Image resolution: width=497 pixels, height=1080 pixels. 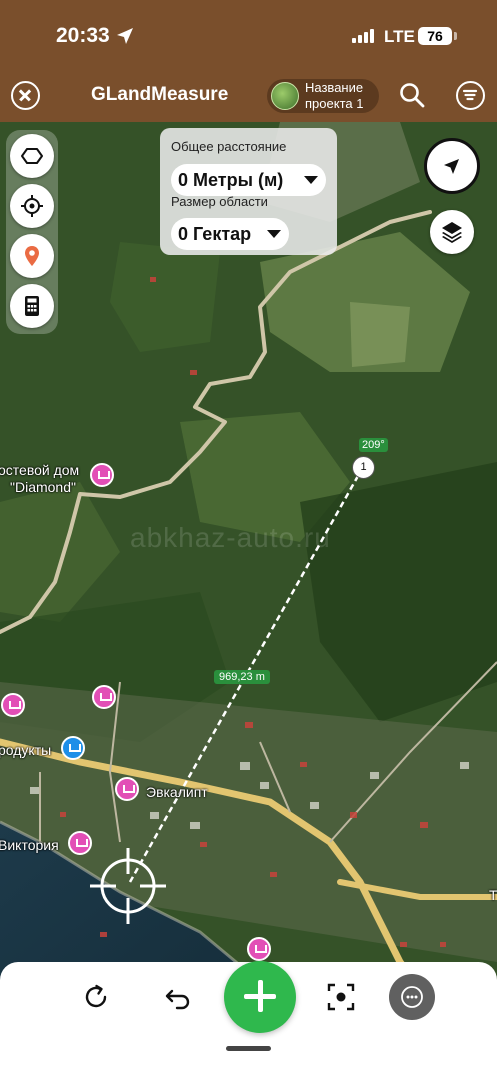 What do you see at coordinates (128, 886) in the screenshot?
I see `target-crosshair-icon` at bounding box center [128, 886].